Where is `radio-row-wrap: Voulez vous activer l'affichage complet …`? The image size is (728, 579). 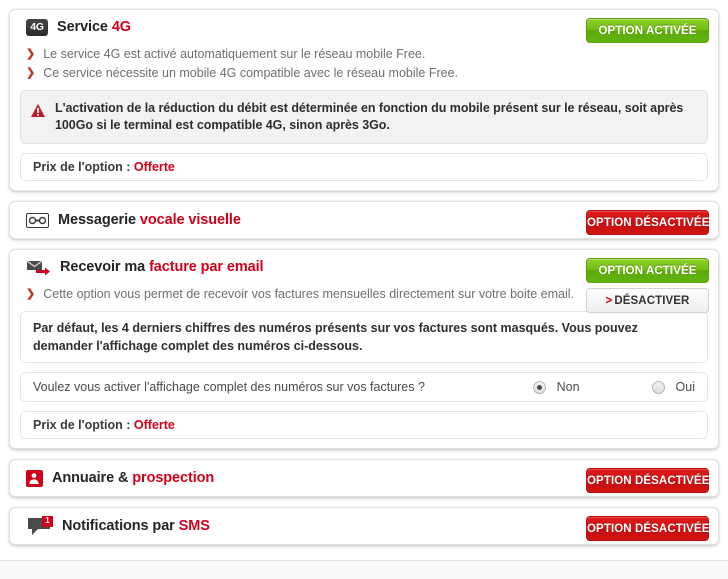 radio-row-wrap: Voulez vous activer l'affichage complet … is located at coordinates (364, 391).